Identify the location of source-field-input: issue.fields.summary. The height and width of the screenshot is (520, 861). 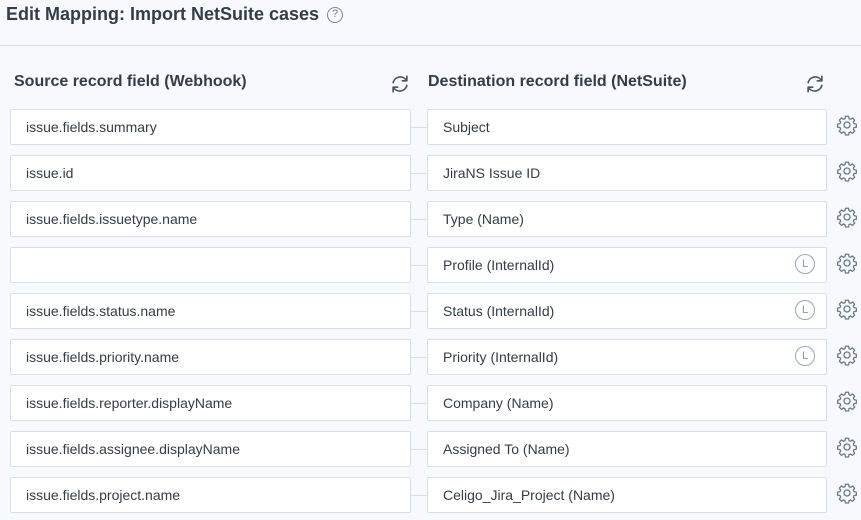
(210, 127).